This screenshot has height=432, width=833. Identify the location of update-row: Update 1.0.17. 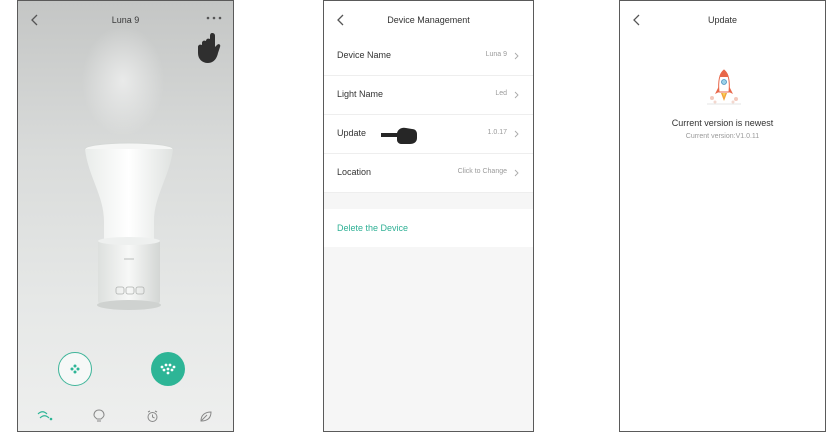
(428, 134).